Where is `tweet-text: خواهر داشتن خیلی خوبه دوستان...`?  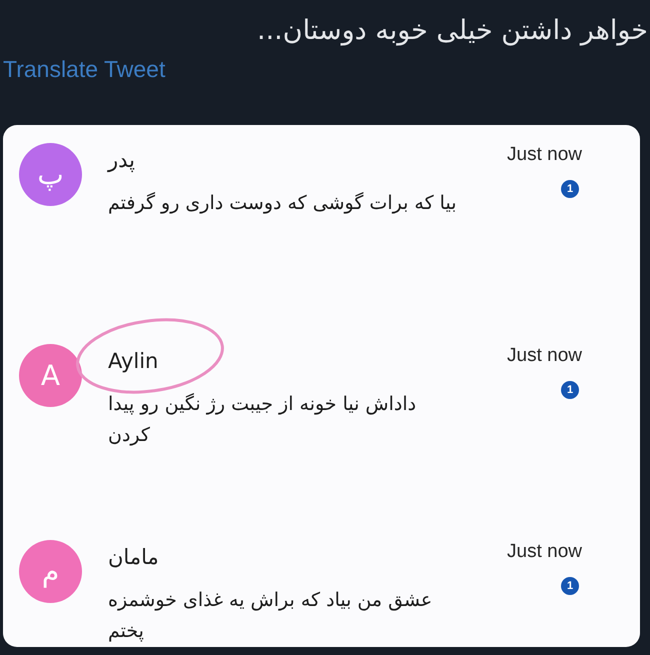
tweet-text: خواهر داشتن خیلی خوبه دوستان... is located at coordinates (453, 31).